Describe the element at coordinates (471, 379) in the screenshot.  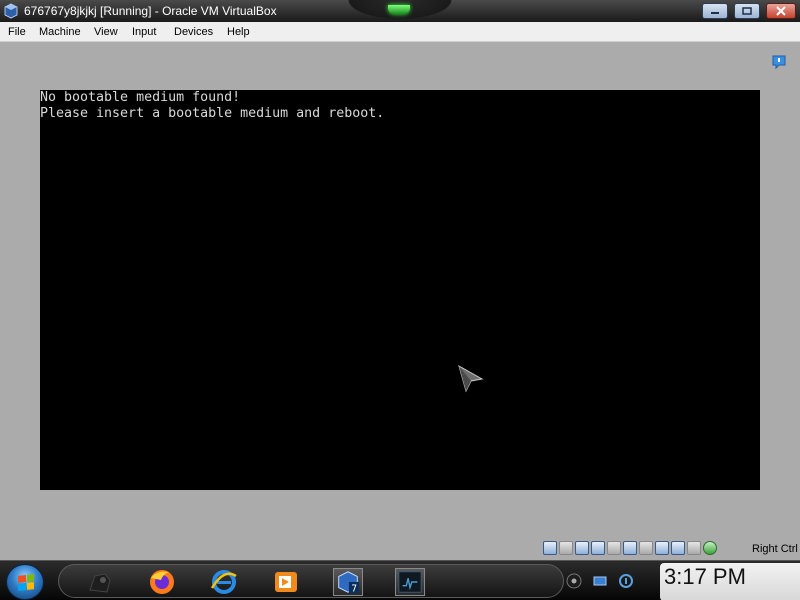
I see `mouse-pointer-icon` at that location.